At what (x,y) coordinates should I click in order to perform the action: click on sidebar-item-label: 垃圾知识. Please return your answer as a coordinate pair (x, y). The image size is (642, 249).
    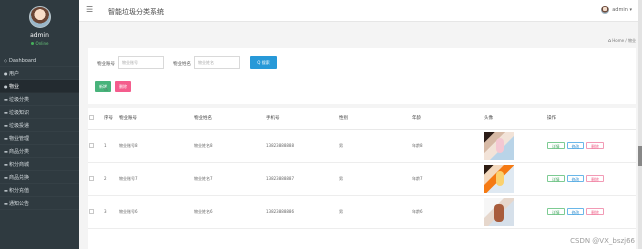
    Looking at the image, I should click on (19, 113).